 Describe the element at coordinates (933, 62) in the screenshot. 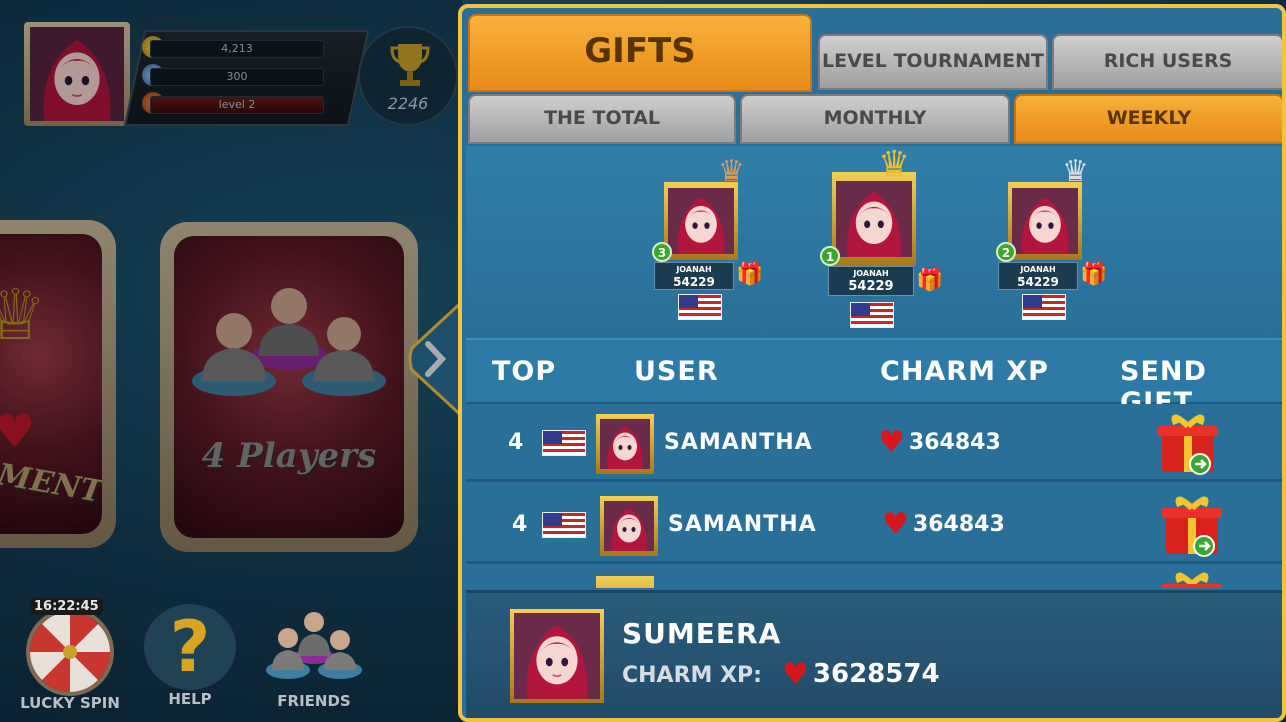

I see `tab-level-tournament: LEVEL TOURNAMENT` at that location.